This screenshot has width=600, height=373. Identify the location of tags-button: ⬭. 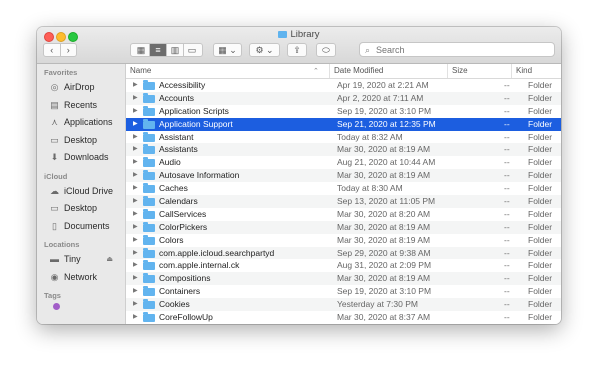
(326, 50).